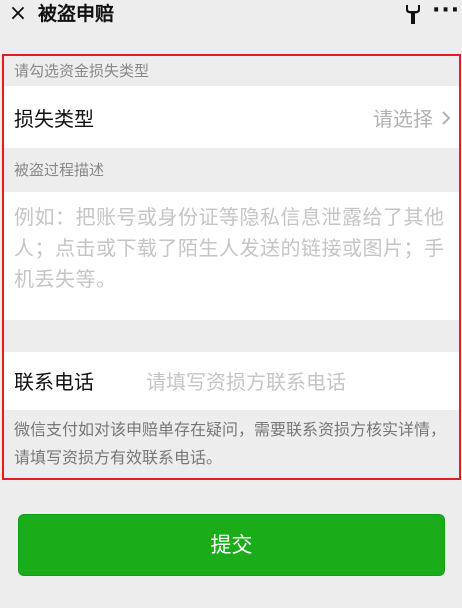 The width and height of the screenshot is (462, 608). I want to click on wrench-icon, so click(413, 14).